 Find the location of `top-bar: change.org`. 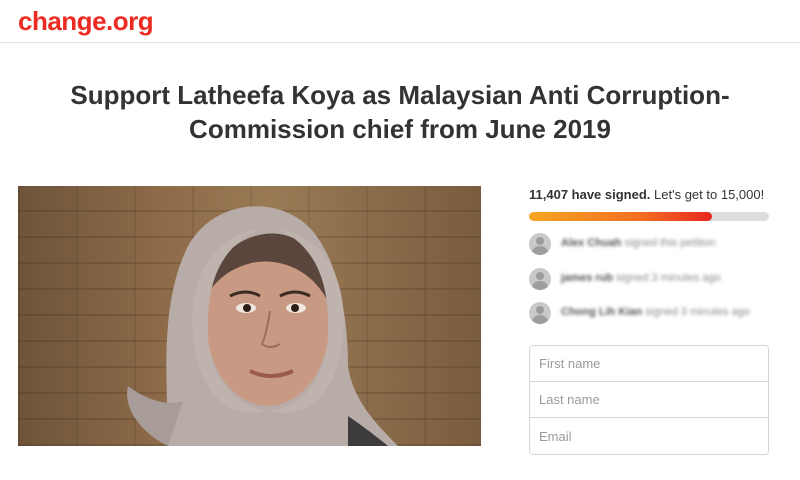

top-bar: change.org is located at coordinates (400, 21).